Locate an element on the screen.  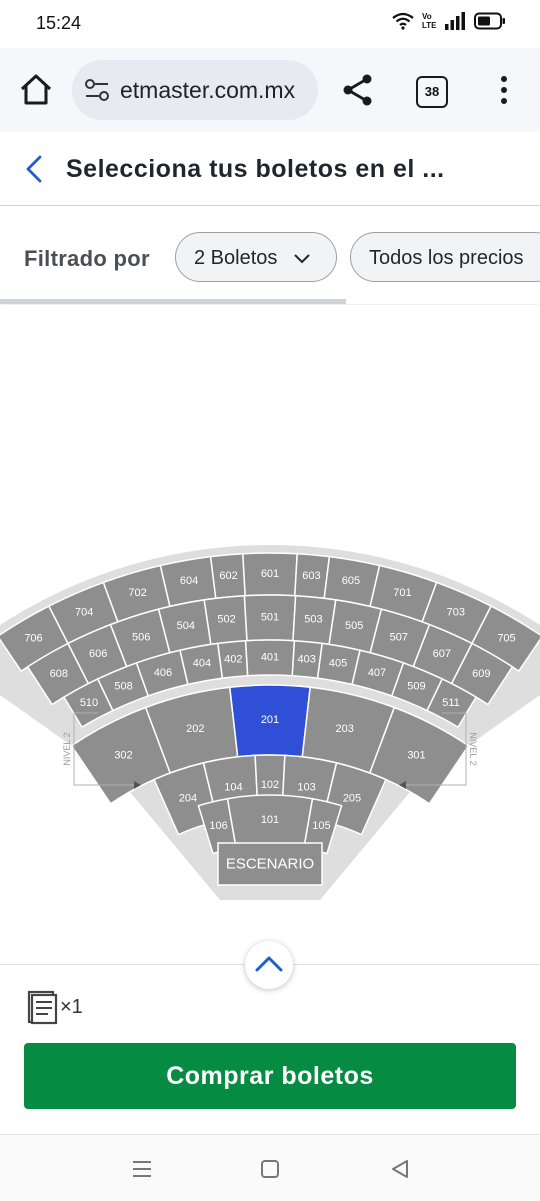
section-label-505: 505 is located at coordinates (354, 626).